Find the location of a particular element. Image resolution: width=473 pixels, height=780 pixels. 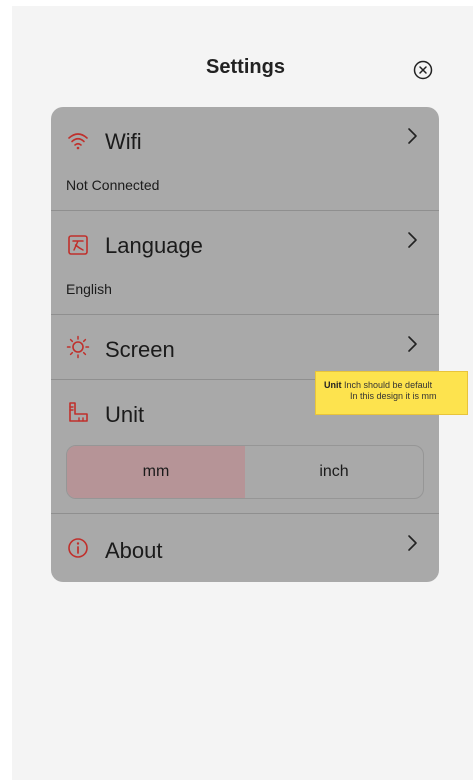

settings-row-about: About is located at coordinates (245, 548).